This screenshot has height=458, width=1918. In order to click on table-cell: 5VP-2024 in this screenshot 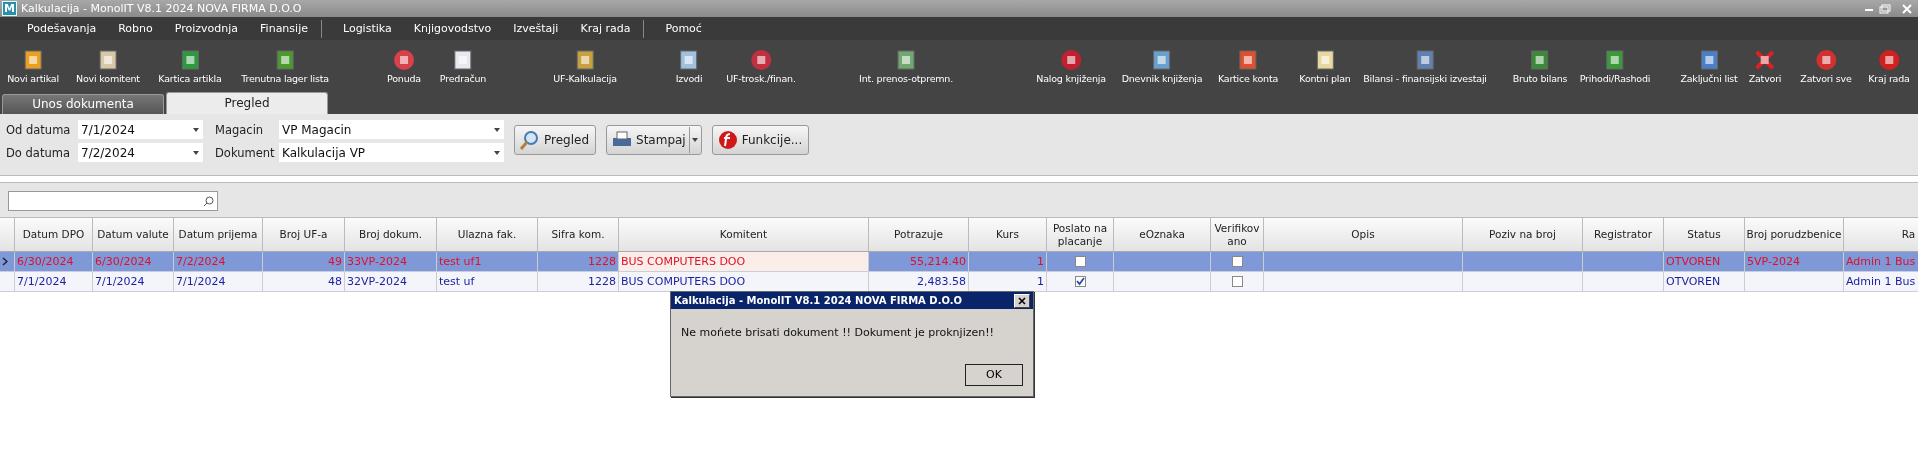, I will do `click(1773, 261)`.